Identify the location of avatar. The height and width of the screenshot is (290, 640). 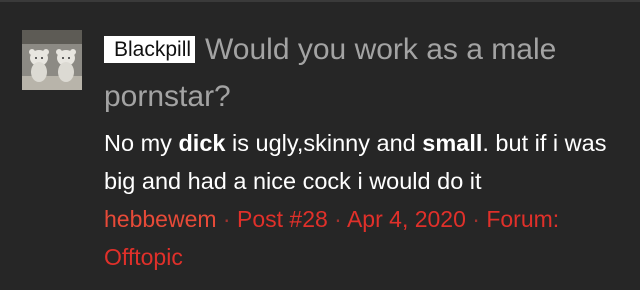
(52, 60).